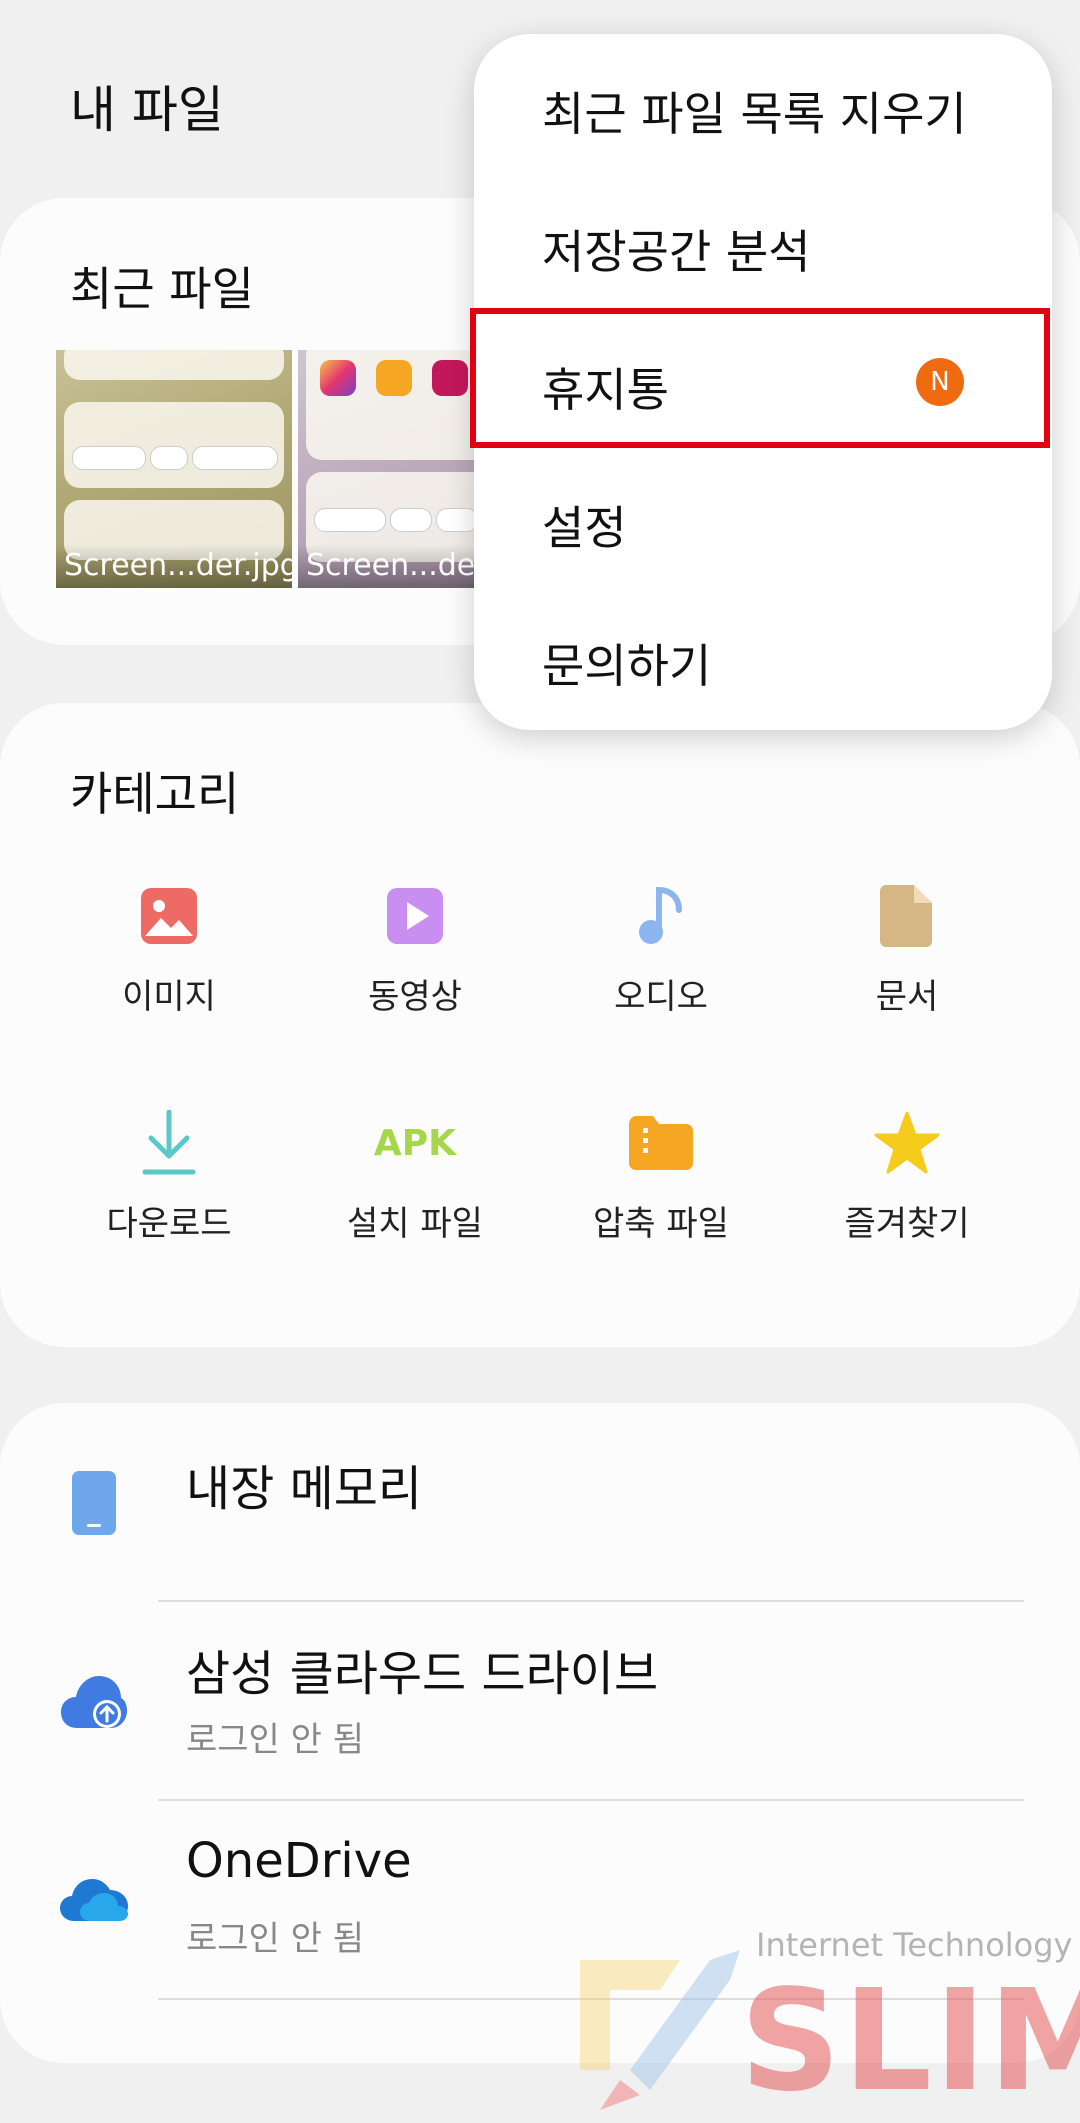 The width and height of the screenshot is (1080, 2123). Describe the element at coordinates (661, 997) in the screenshot. I see `category-label: 오디오` at that location.